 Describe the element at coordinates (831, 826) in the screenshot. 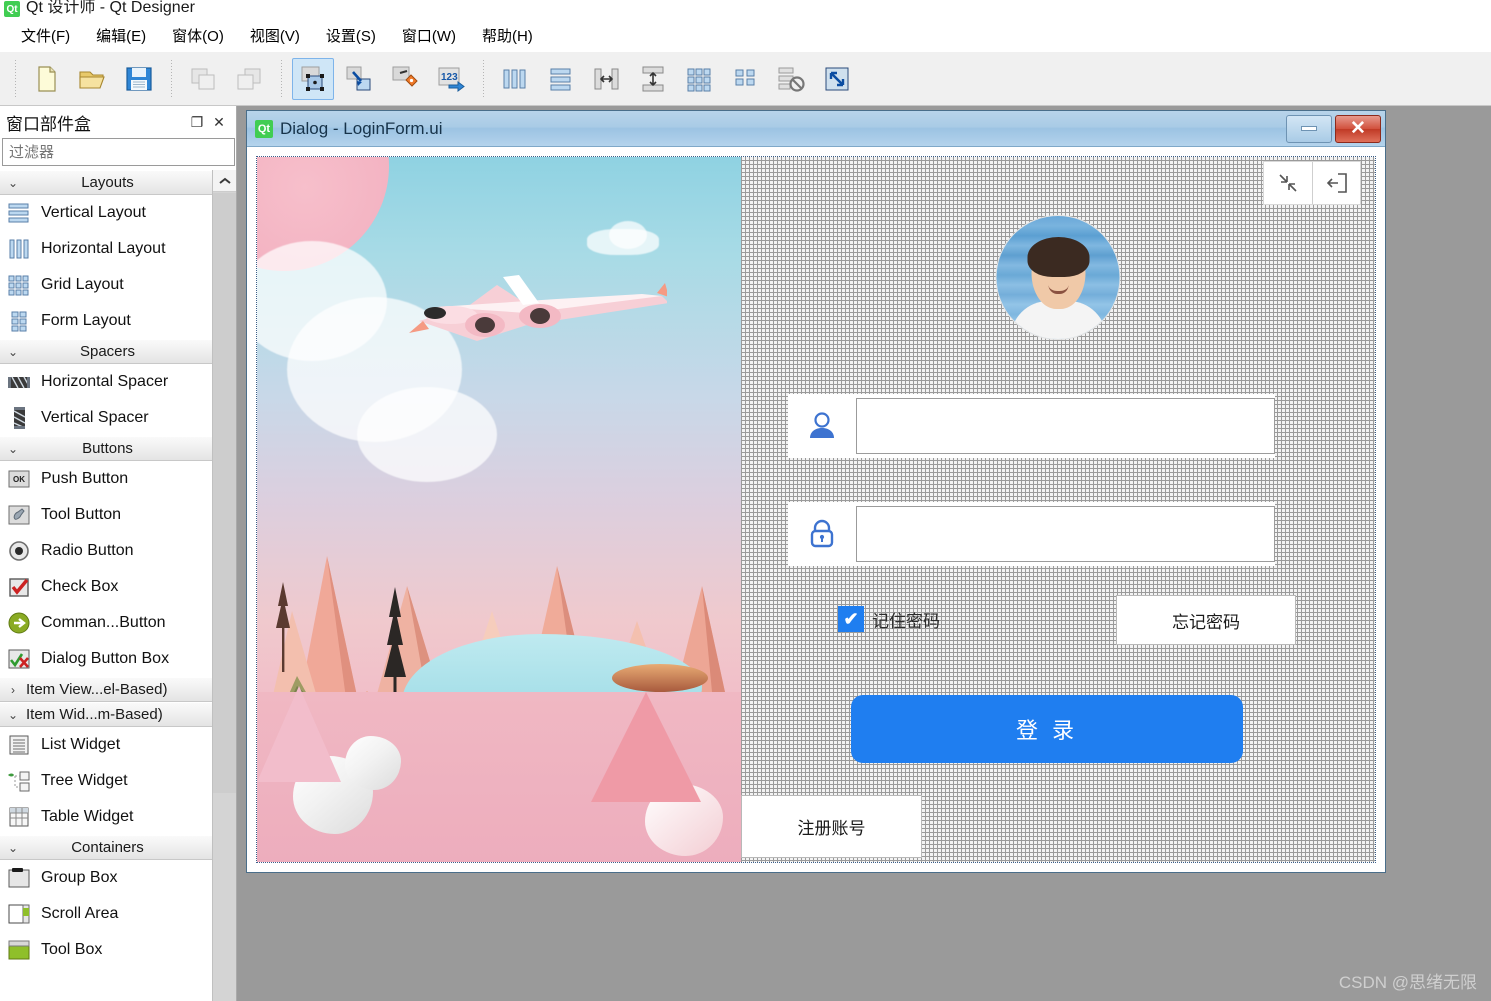

I see `register-button: 注册账号` at that location.